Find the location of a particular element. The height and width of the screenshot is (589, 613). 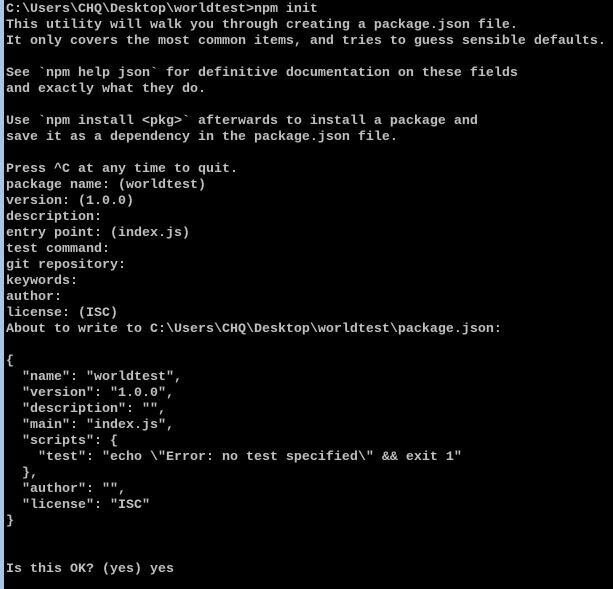

console-line: "description": "", is located at coordinates (86, 409).